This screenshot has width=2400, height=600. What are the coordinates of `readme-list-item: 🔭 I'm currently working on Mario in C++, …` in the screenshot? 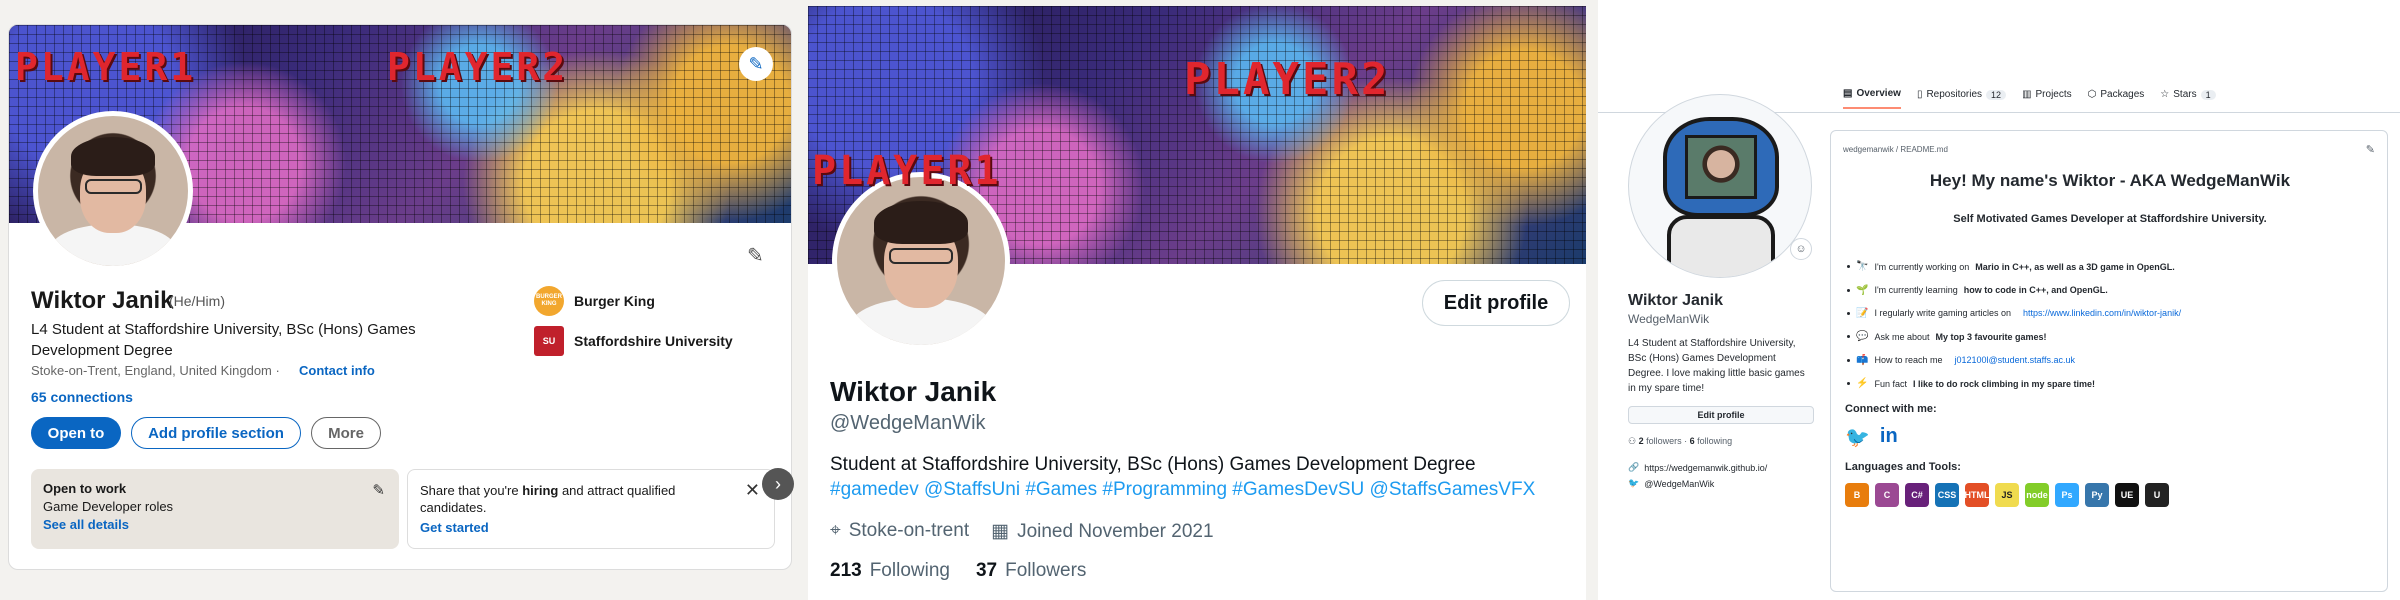 It's located at (2107, 266).